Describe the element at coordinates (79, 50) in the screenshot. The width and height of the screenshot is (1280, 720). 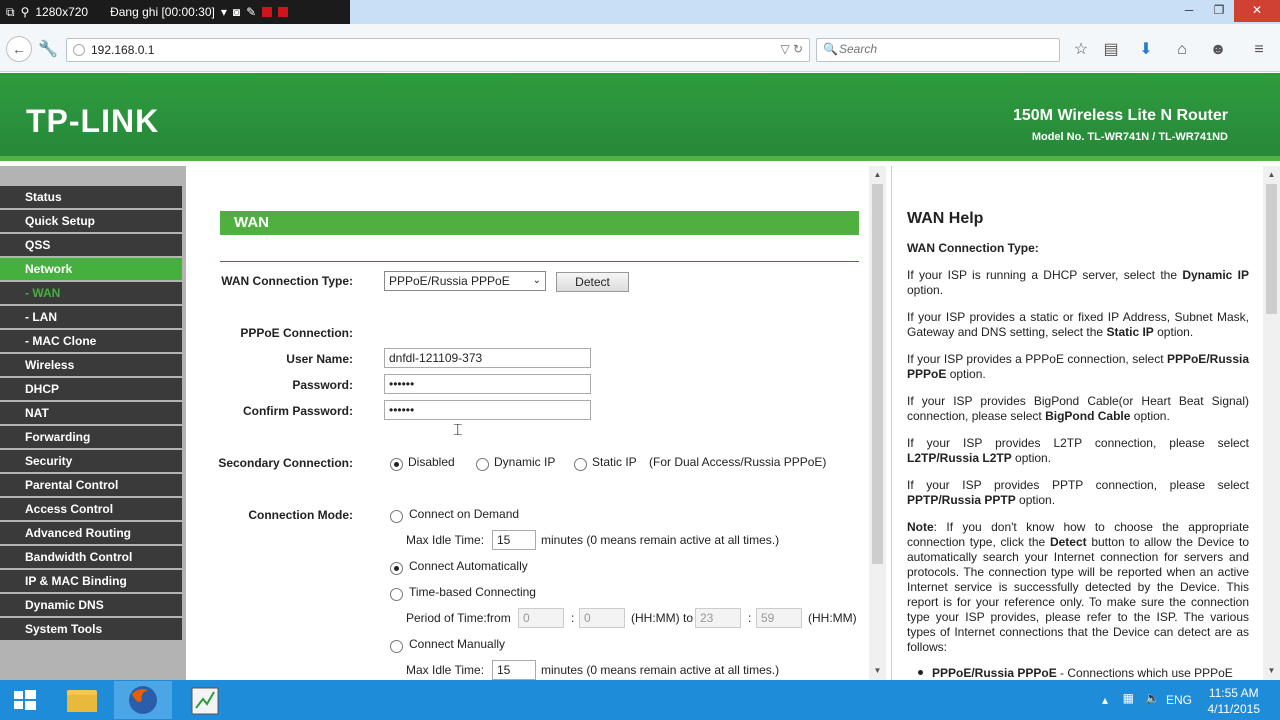
I see `globe-icon` at that location.